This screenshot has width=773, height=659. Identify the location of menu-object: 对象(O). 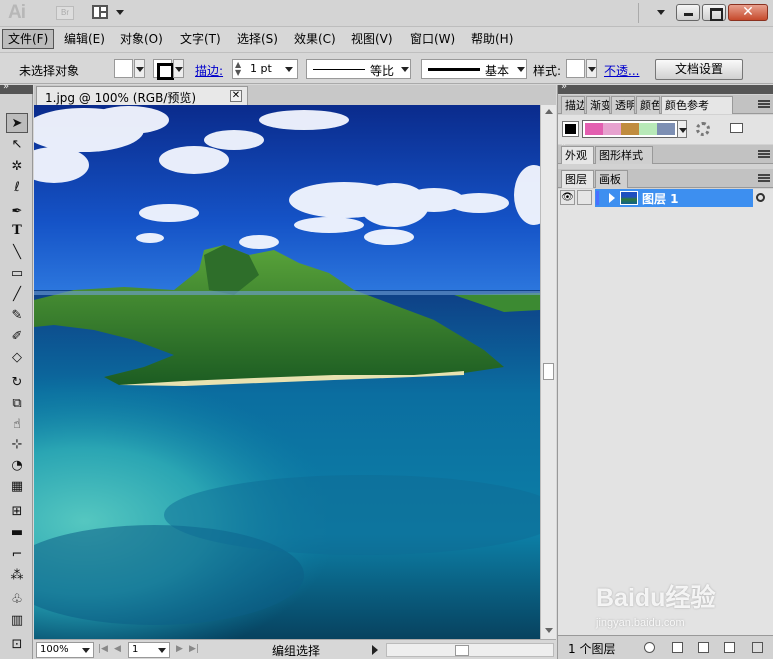
(141, 39).